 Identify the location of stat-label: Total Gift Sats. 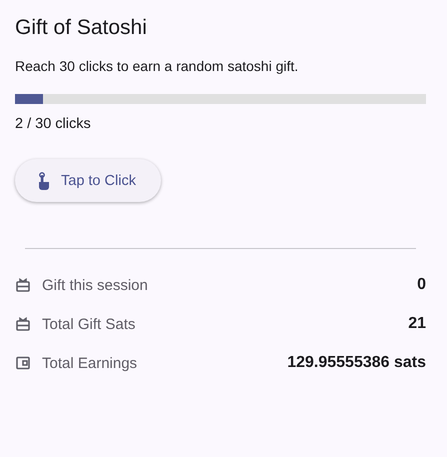
(89, 324).